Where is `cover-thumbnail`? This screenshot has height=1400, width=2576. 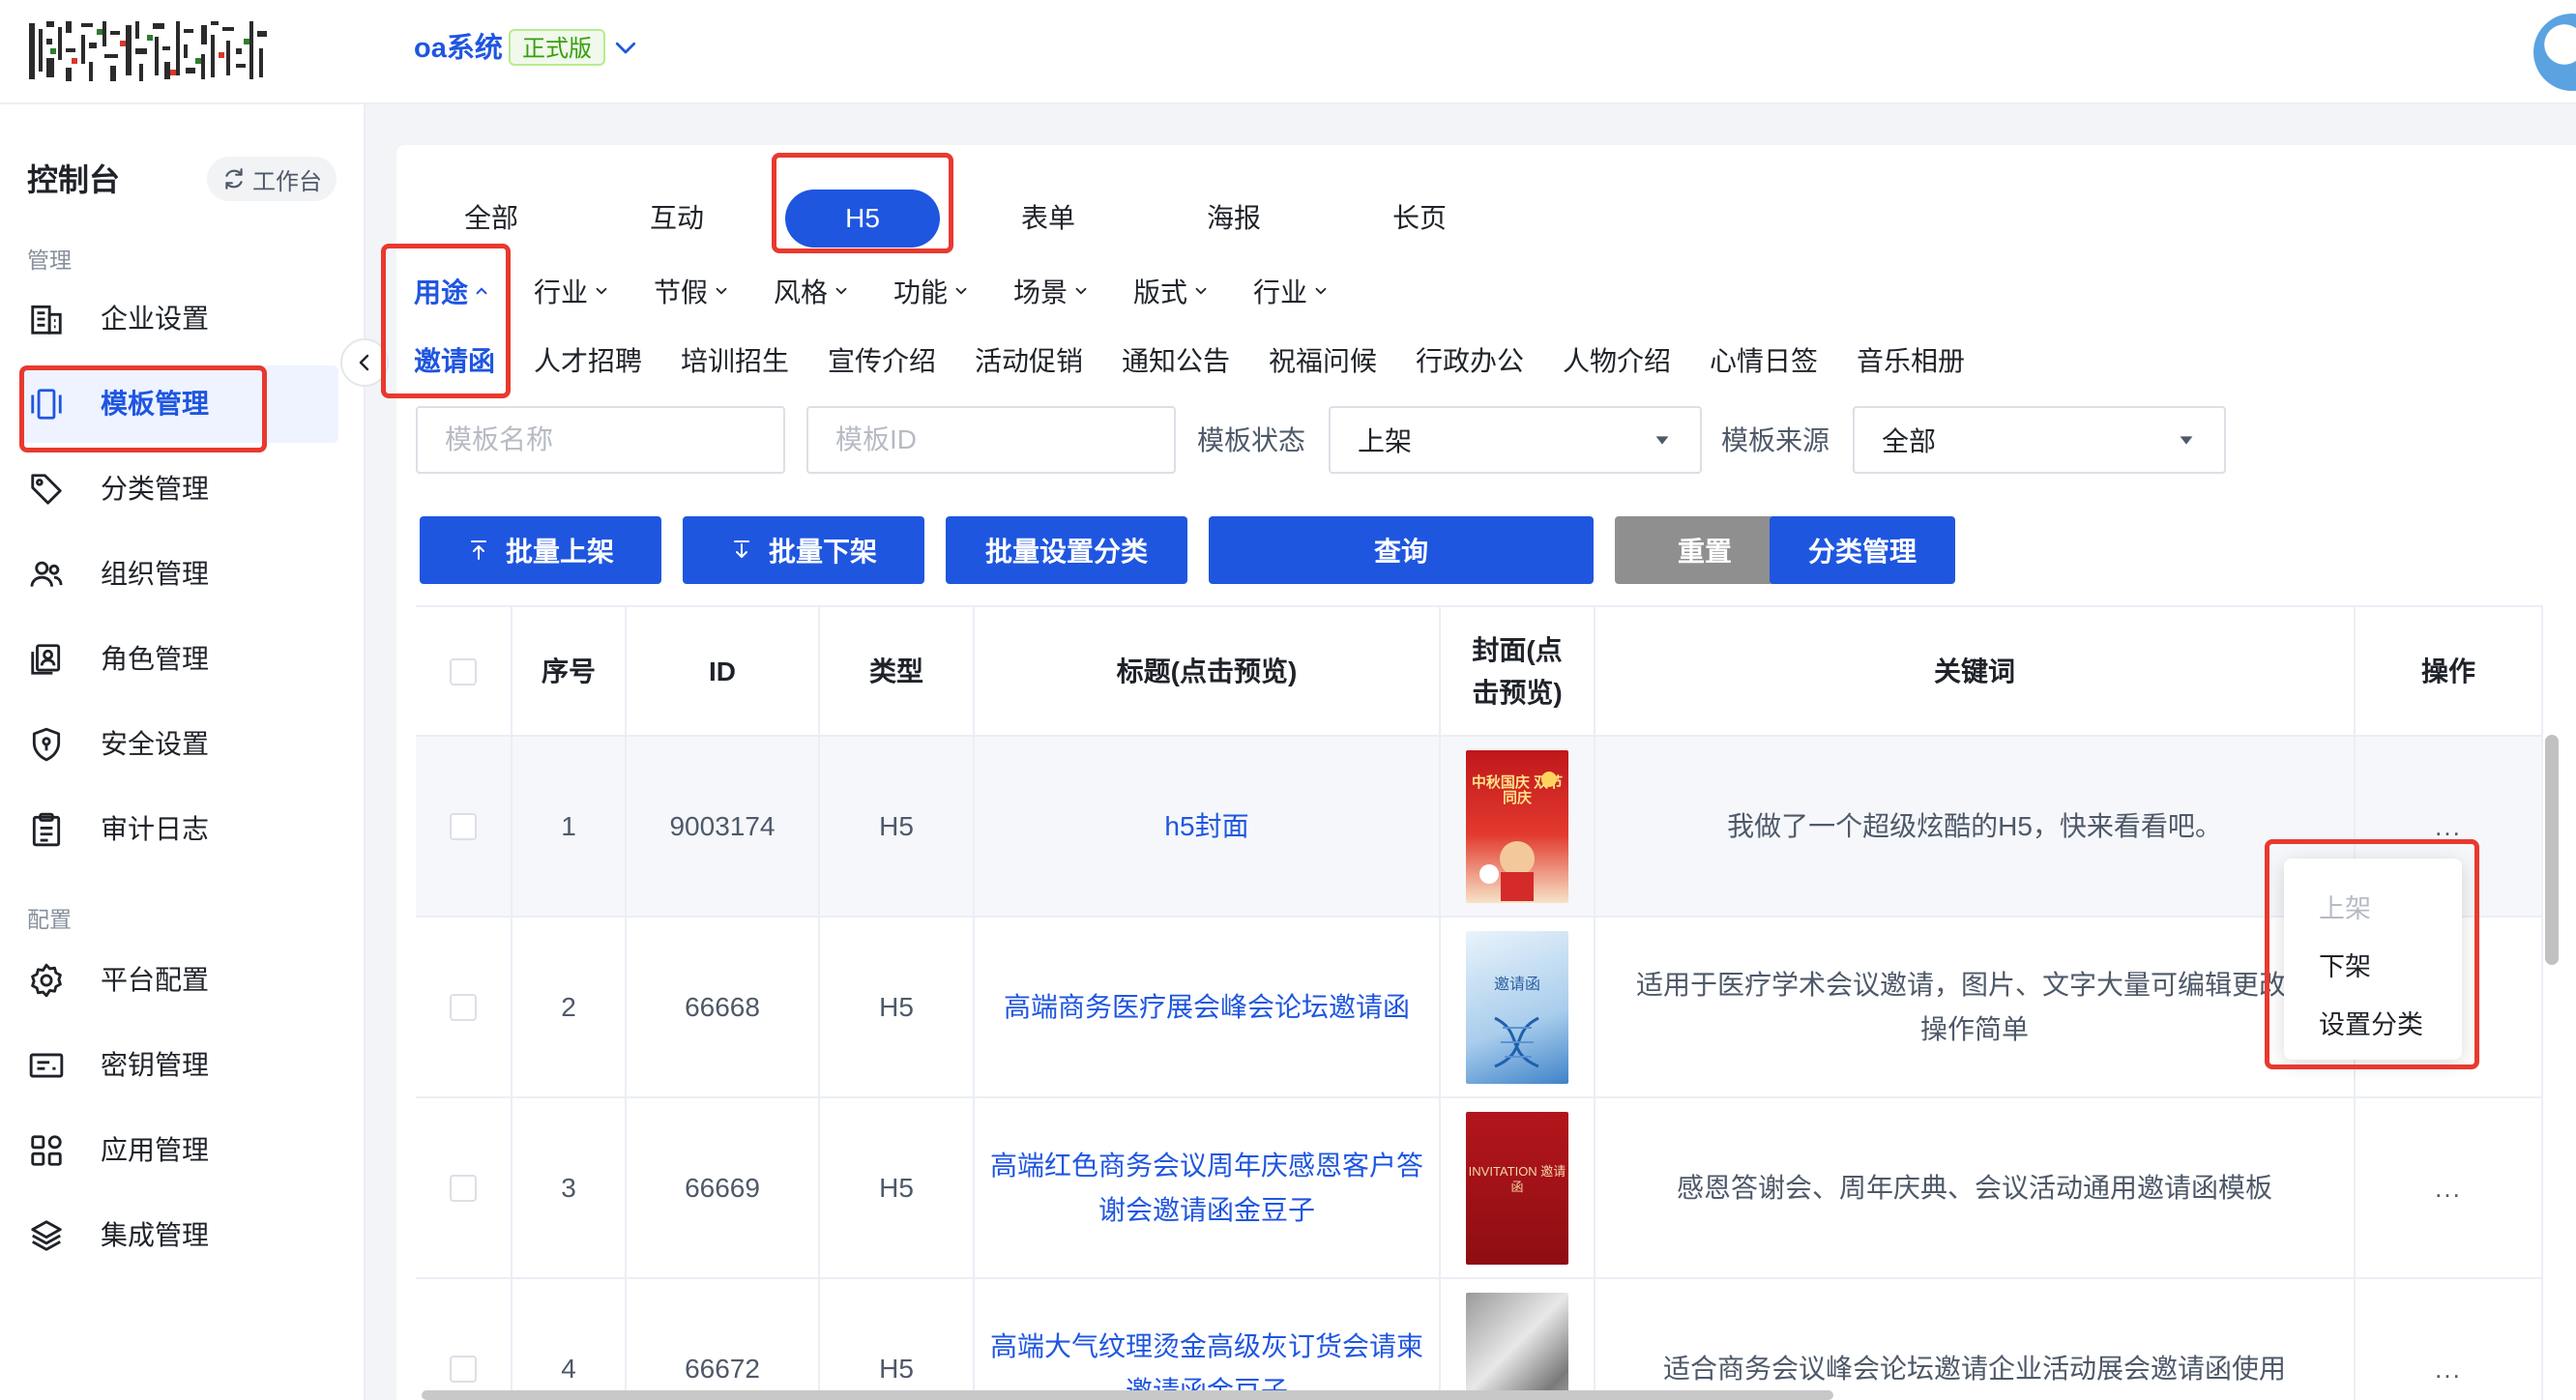
cover-thumbnail is located at coordinates (1517, 1346).